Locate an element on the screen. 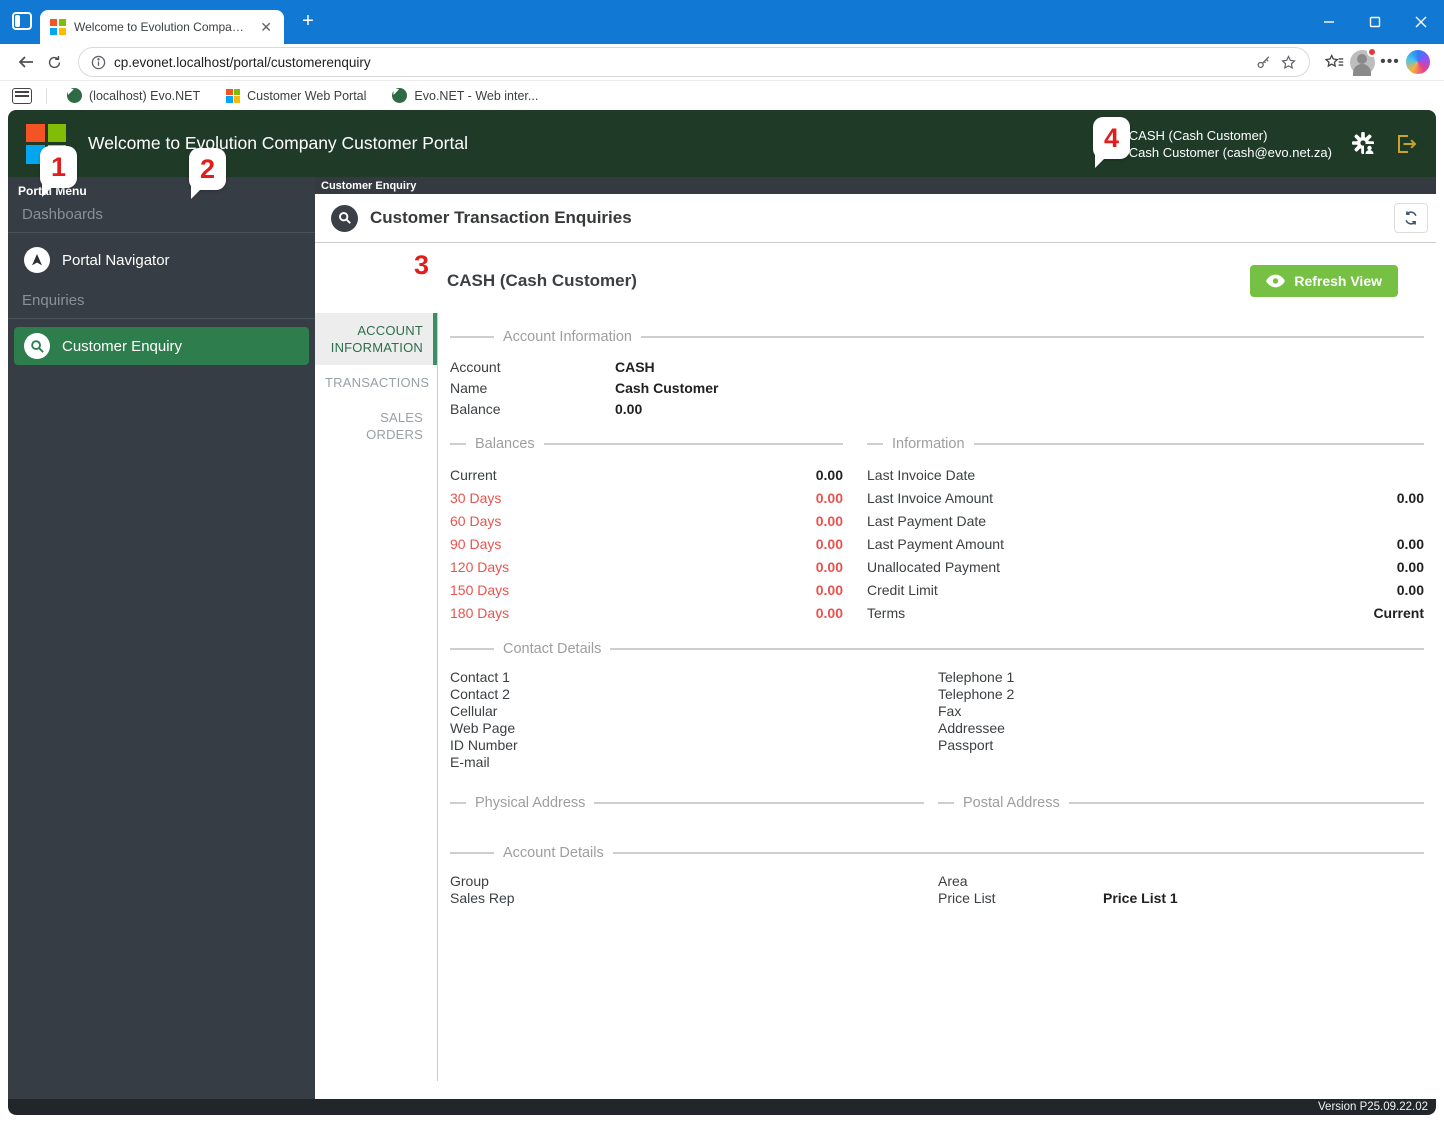 This screenshot has height=1121, width=1444. contact1-label: Contact 1 is located at coordinates (480, 677).